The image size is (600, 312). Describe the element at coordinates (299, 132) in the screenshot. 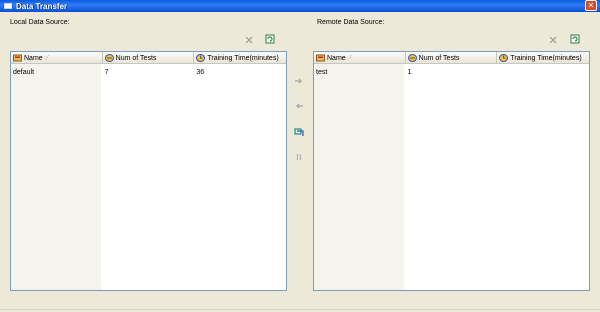

I see `sync-icon` at that location.